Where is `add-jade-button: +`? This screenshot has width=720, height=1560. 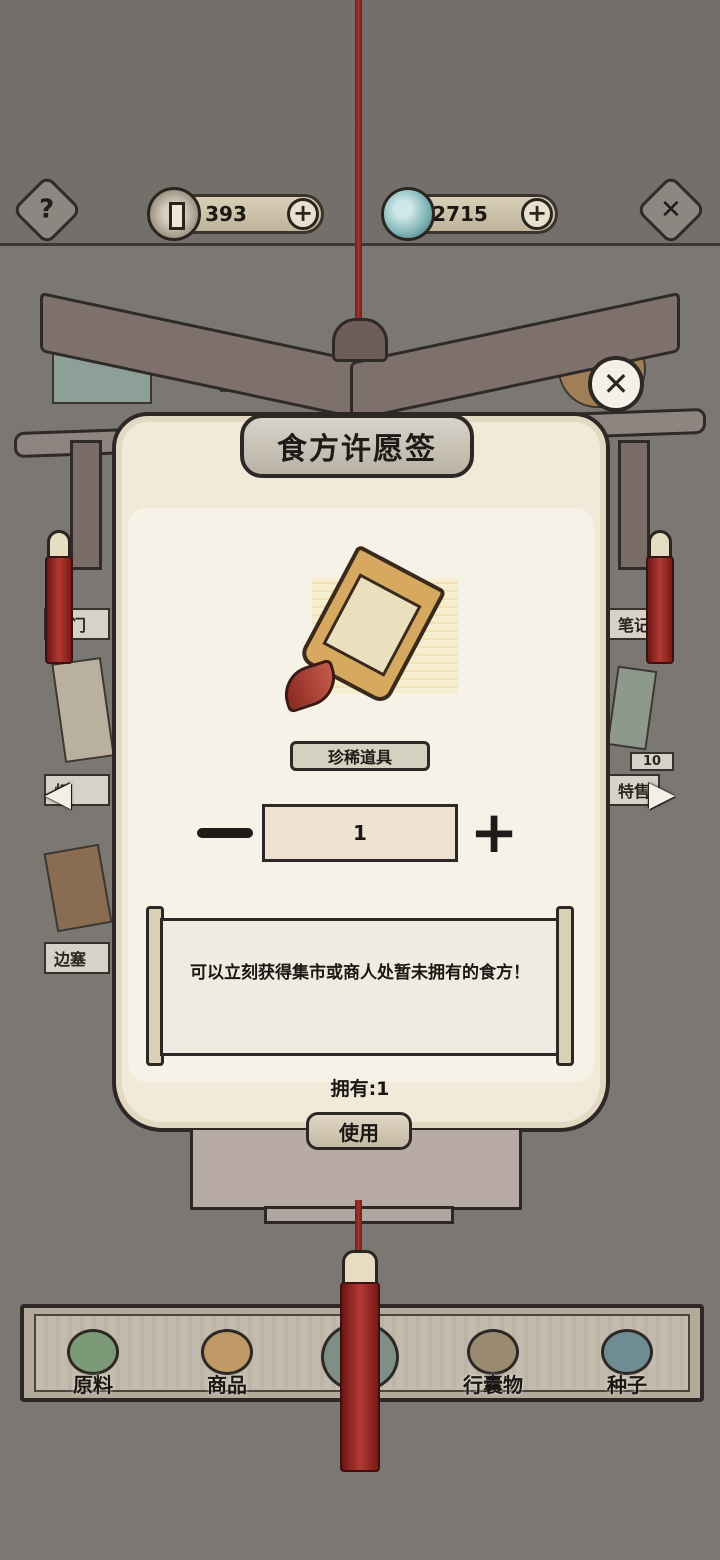
add-jade-button: + is located at coordinates (537, 214).